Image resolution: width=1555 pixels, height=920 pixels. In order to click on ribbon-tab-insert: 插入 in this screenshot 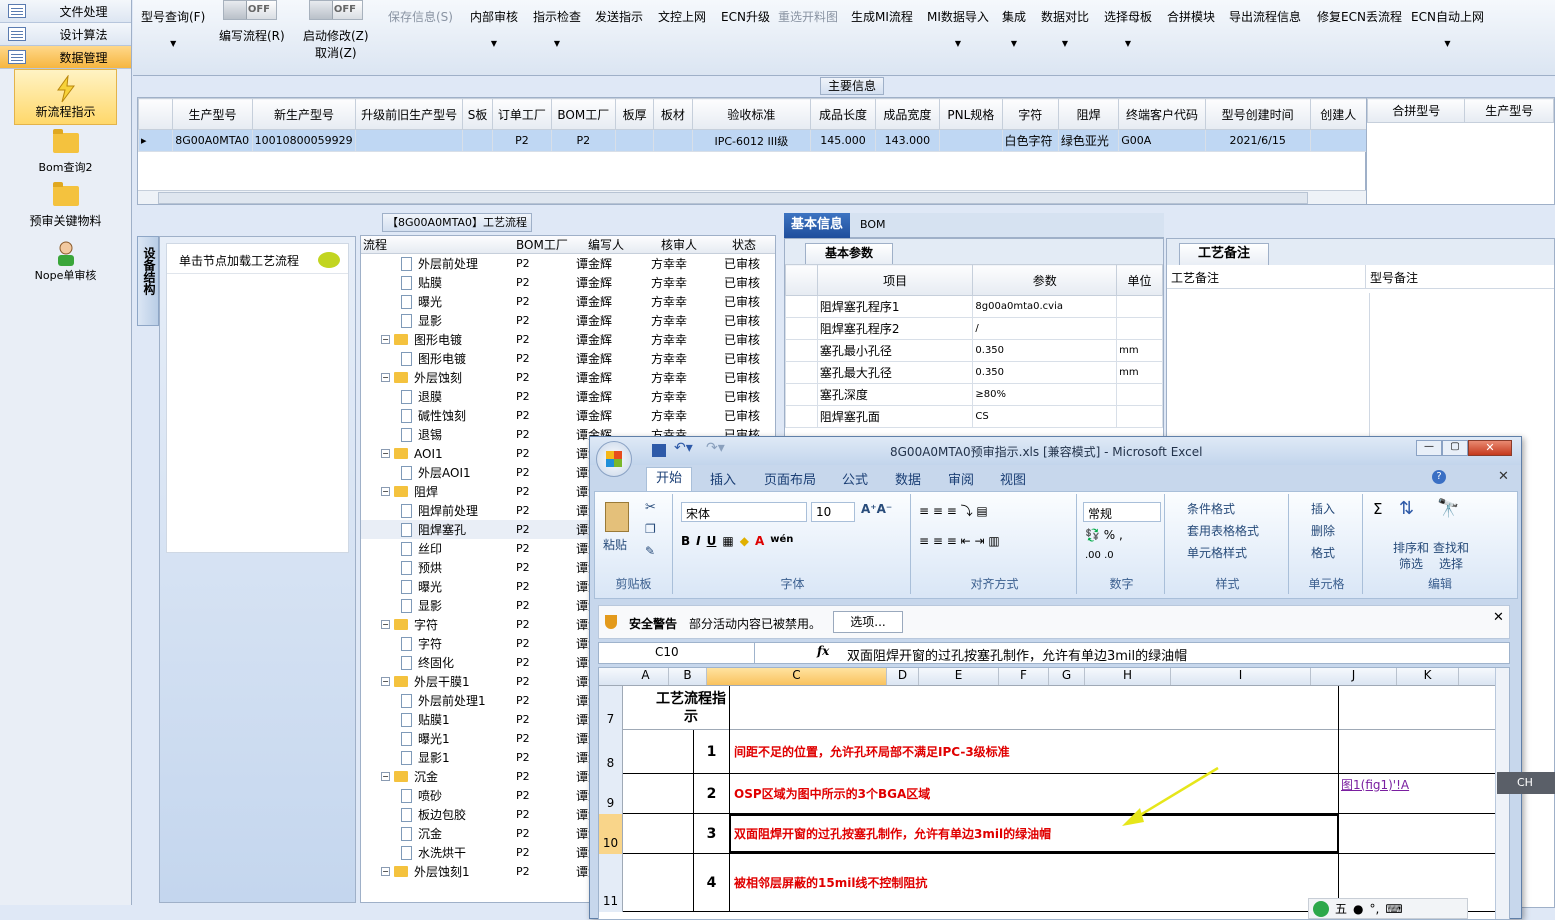, I will do `click(723, 478)`.